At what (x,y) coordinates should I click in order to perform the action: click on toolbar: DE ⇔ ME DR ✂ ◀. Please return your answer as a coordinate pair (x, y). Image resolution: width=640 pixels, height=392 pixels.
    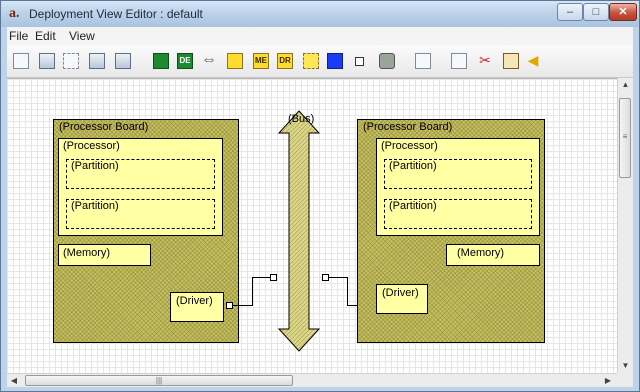
    Looking at the image, I should click on (320, 61).